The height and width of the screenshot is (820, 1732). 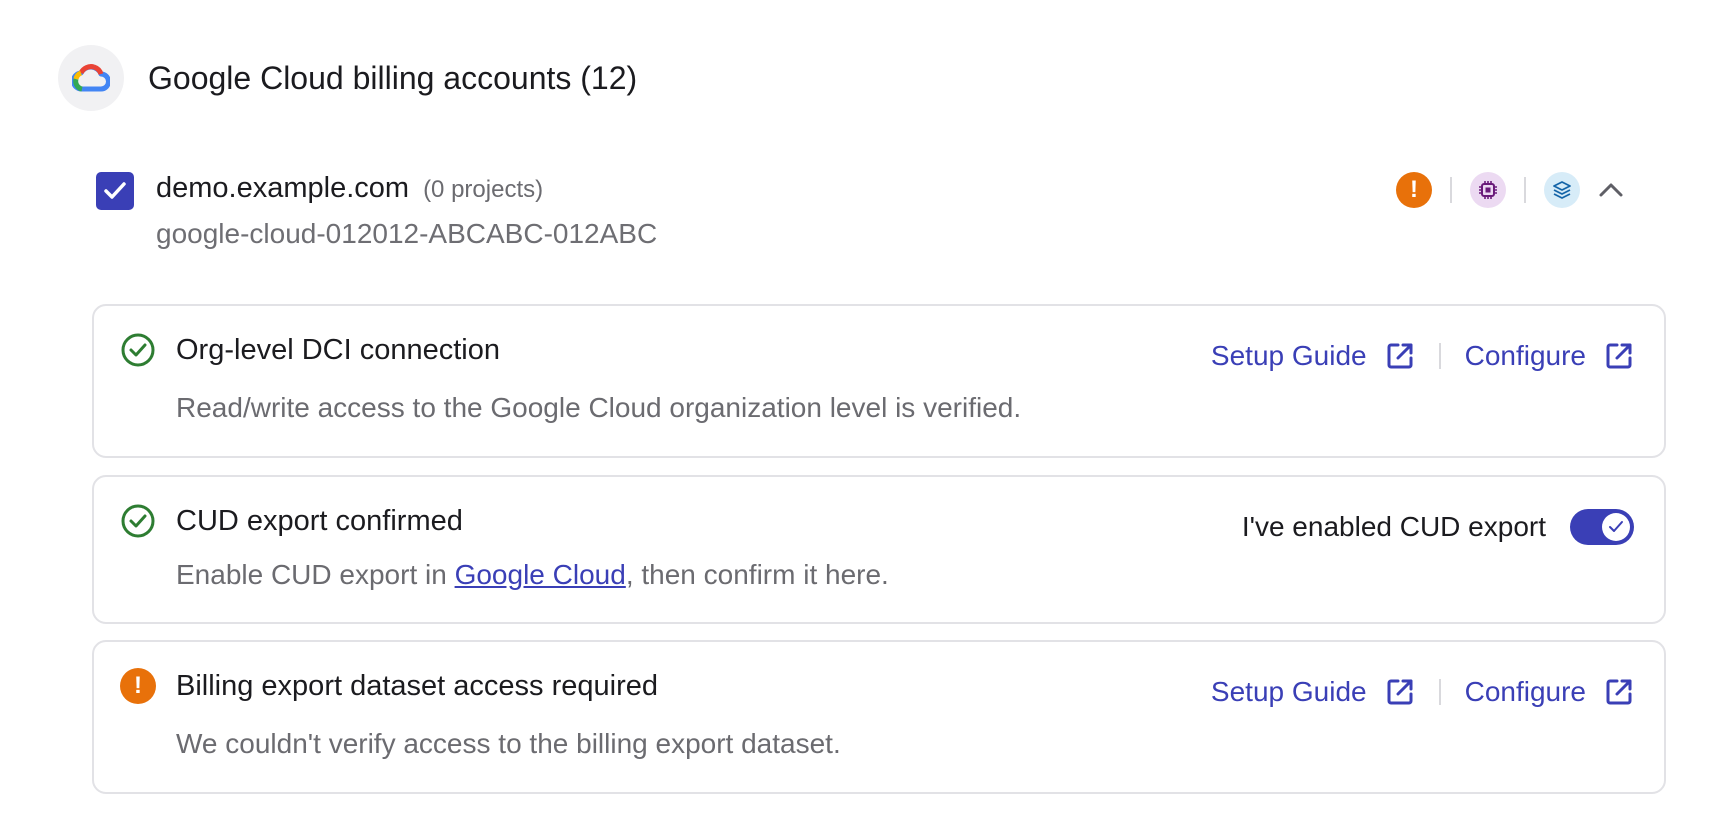 I want to click on account-name-line: demo.example.com (0 projects), so click(x=349, y=188).